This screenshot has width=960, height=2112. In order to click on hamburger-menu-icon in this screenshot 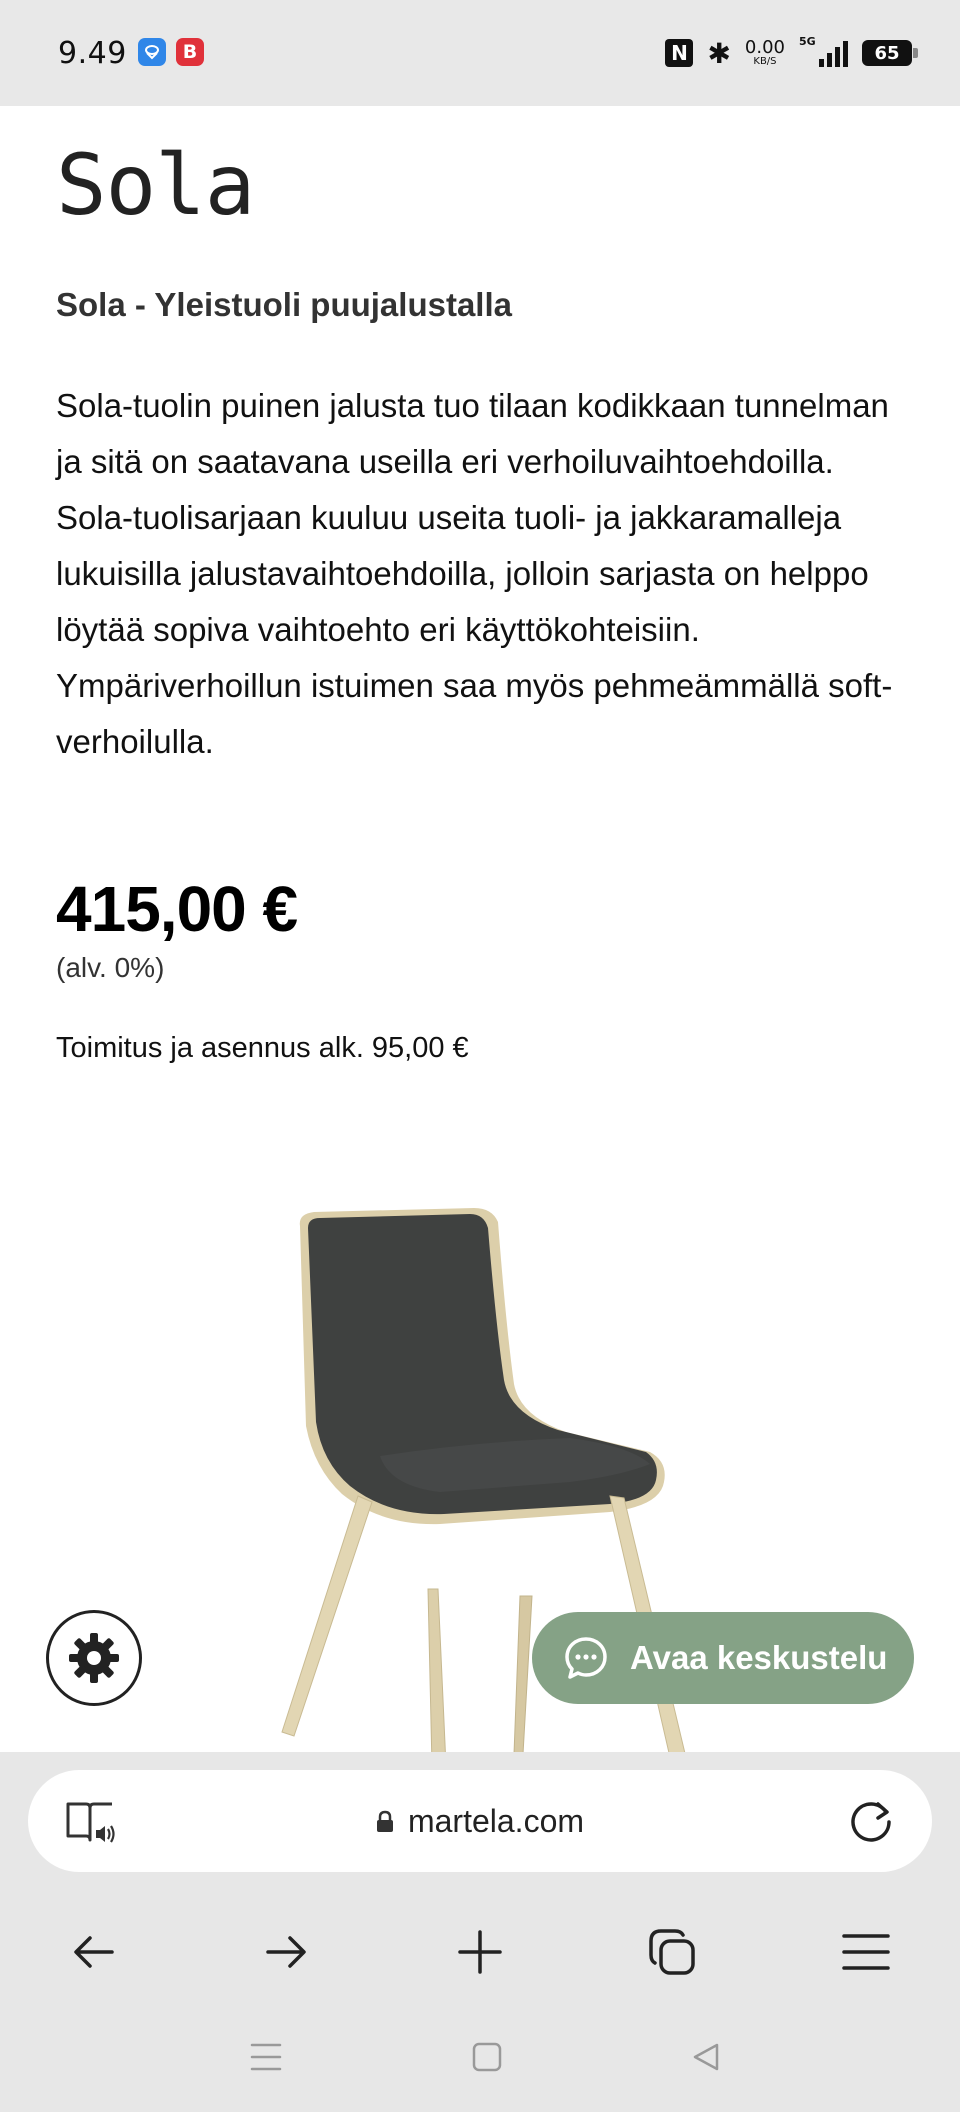, I will do `click(866, 1952)`.